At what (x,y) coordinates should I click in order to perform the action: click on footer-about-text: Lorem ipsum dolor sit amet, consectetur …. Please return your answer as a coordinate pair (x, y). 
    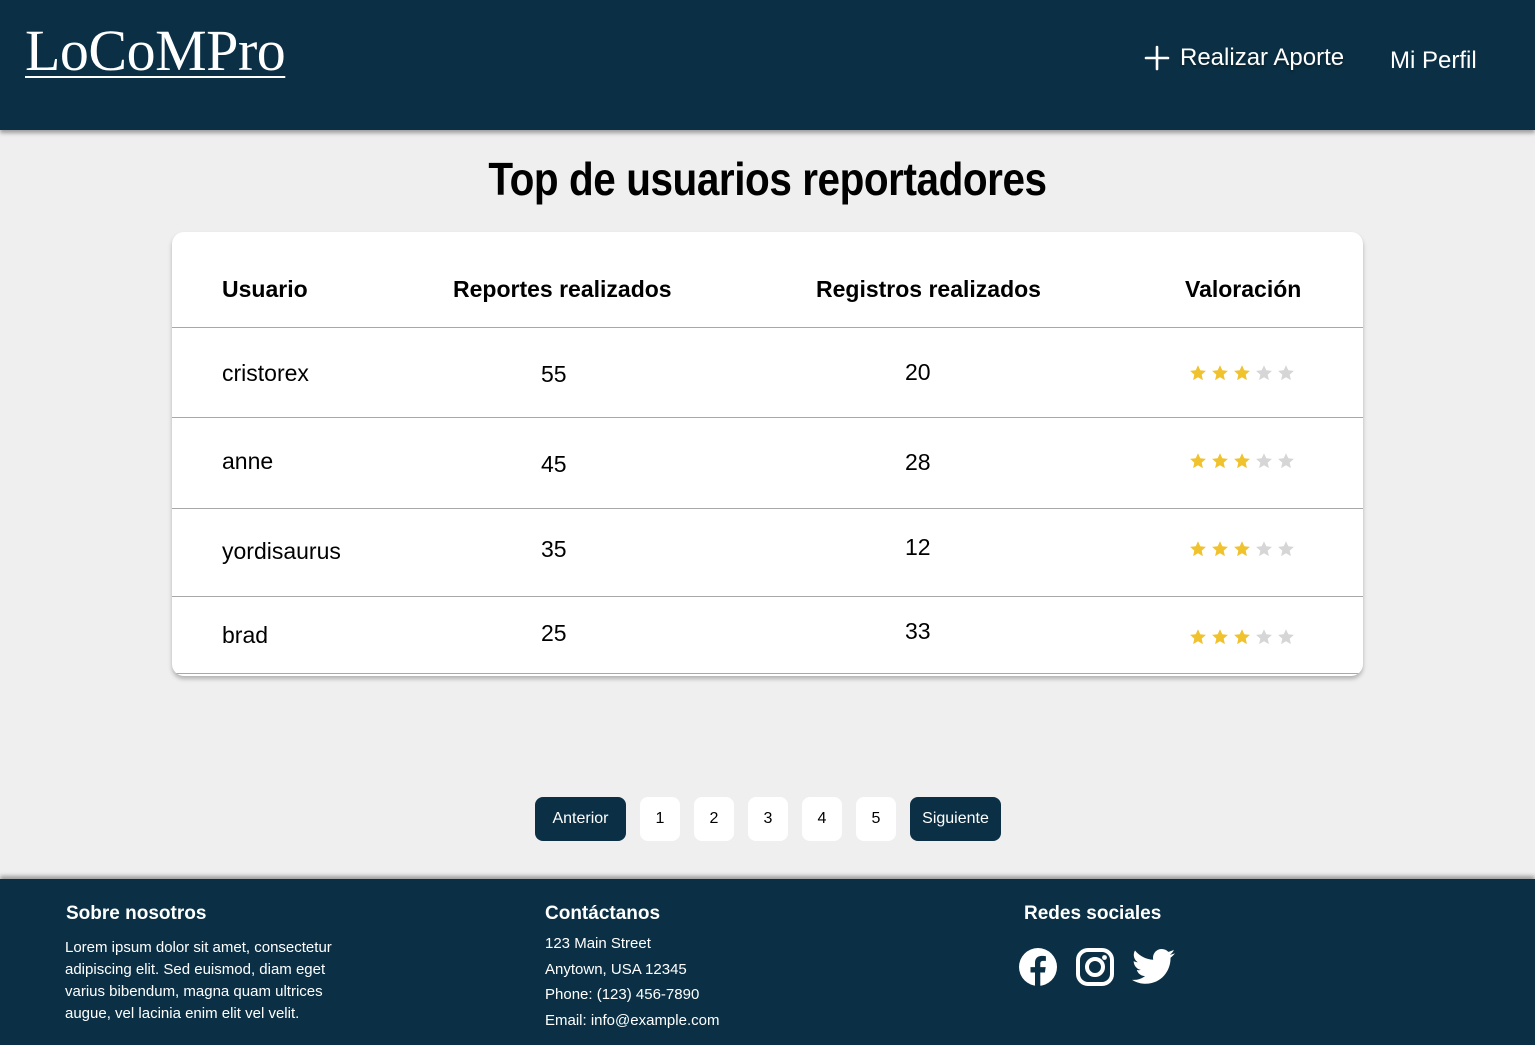
    Looking at the image, I should click on (198, 981).